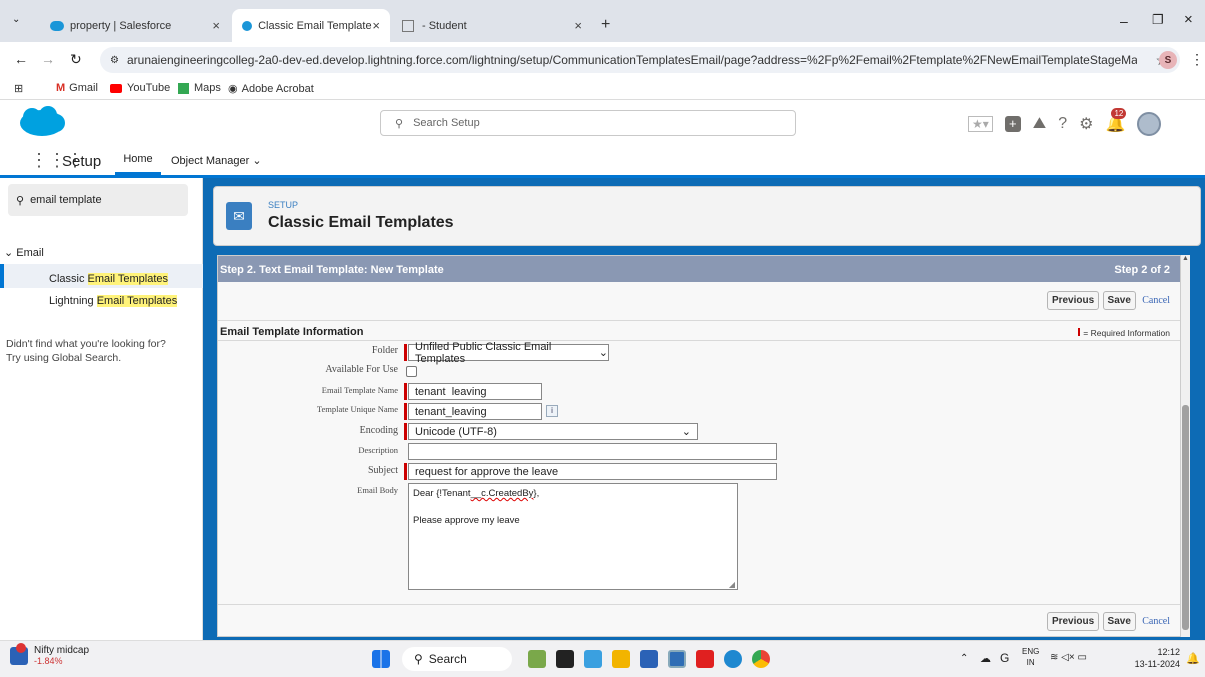 Image resolution: width=1205 pixels, height=677 pixels. Describe the element at coordinates (552, 411) in the screenshot. I see `info-icon: i` at that location.